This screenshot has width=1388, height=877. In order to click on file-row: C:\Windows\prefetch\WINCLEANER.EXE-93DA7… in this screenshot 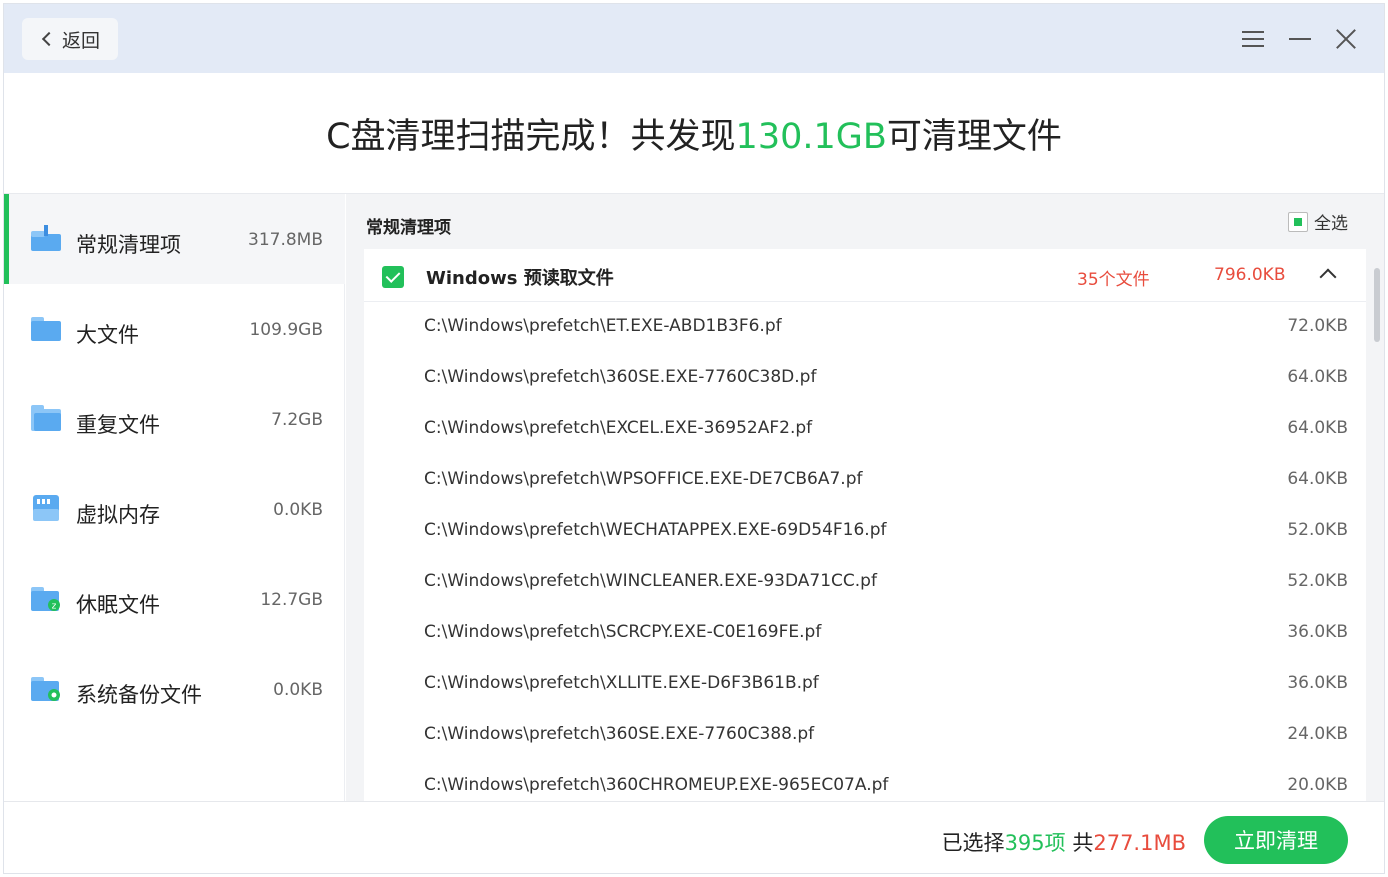, I will do `click(865, 582)`.